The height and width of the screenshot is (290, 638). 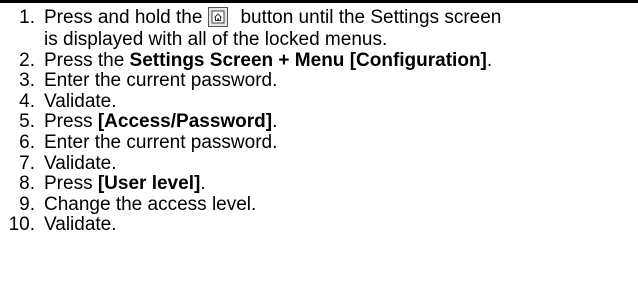 What do you see at coordinates (149, 184) in the screenshot?
I see `step-bold-text: [User level]` at bounding box center [149, 184].